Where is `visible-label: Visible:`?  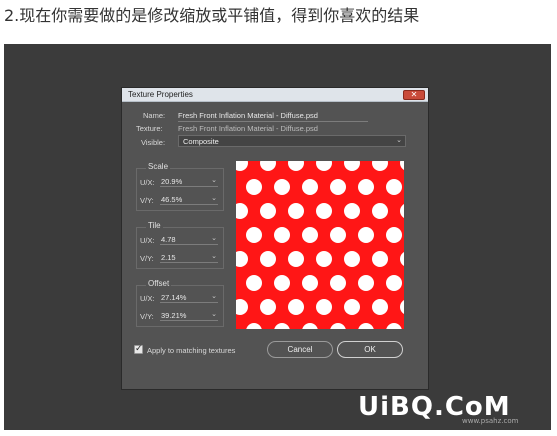 visible-label: Visible: is located at coordinates (153, 142).